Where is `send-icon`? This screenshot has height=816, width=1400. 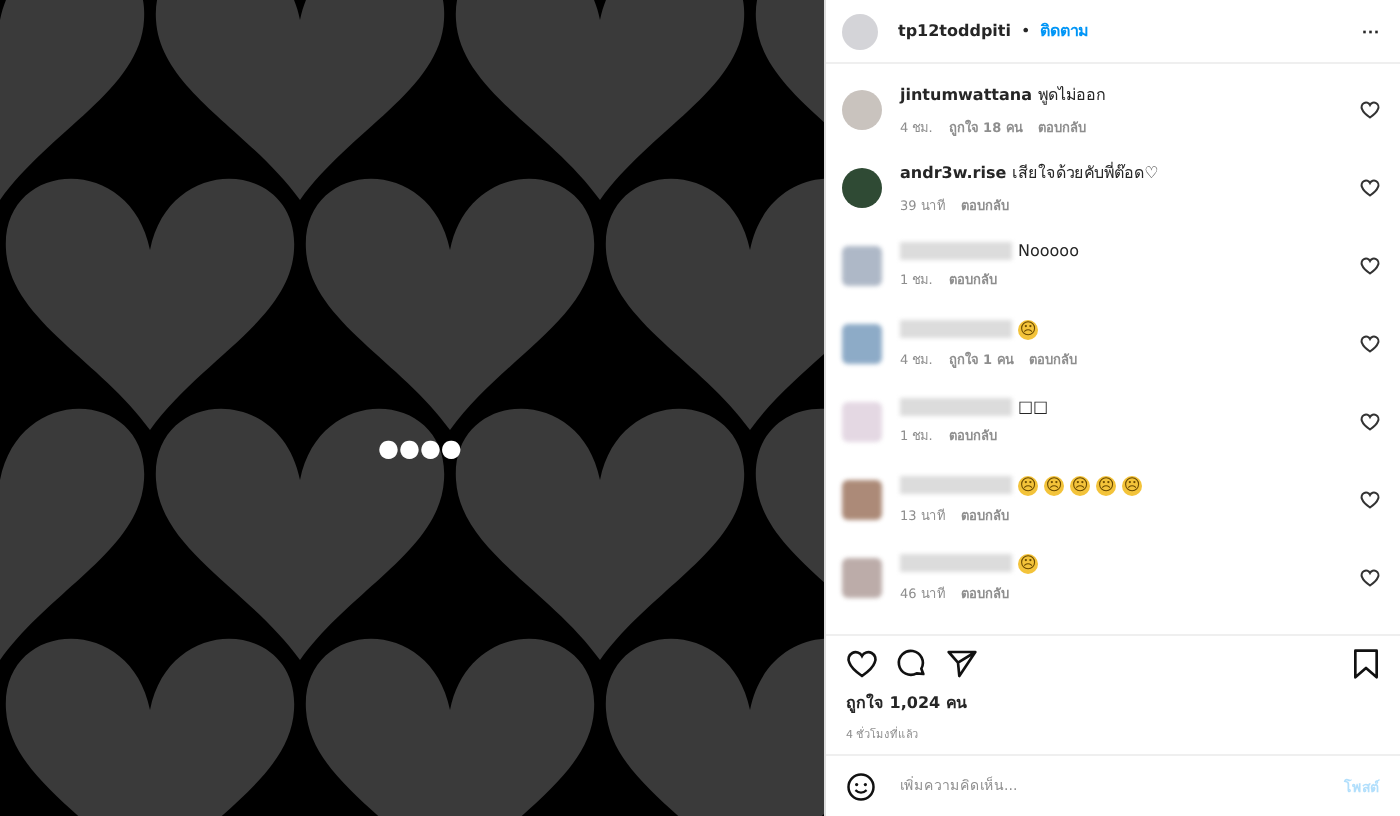
send-icon is located at coordinates (962, 664).